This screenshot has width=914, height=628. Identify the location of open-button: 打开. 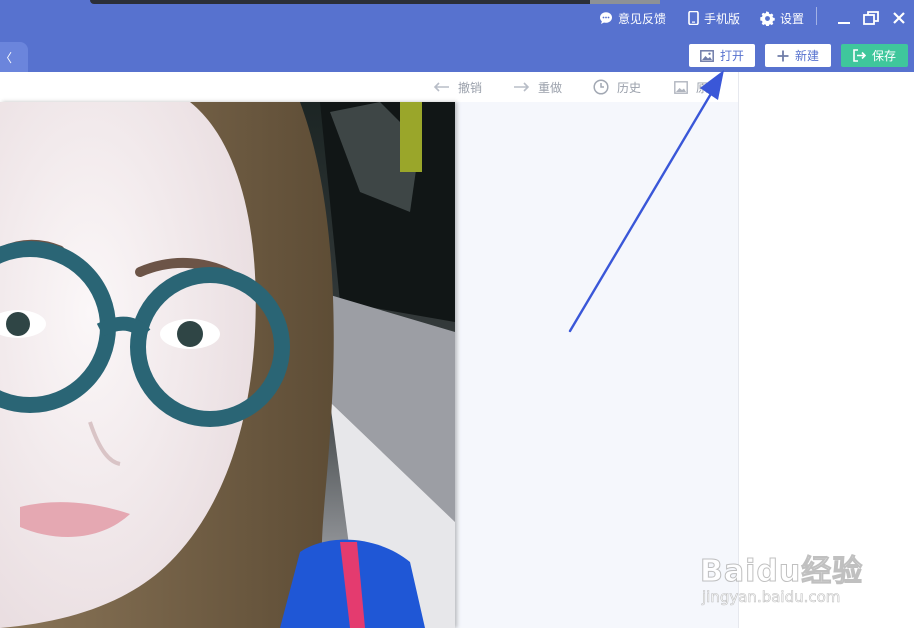
(722, 55).